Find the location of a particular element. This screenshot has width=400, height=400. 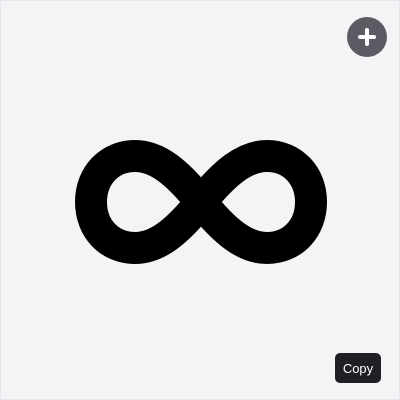

plus-icon is located at coordinates (367, 37).